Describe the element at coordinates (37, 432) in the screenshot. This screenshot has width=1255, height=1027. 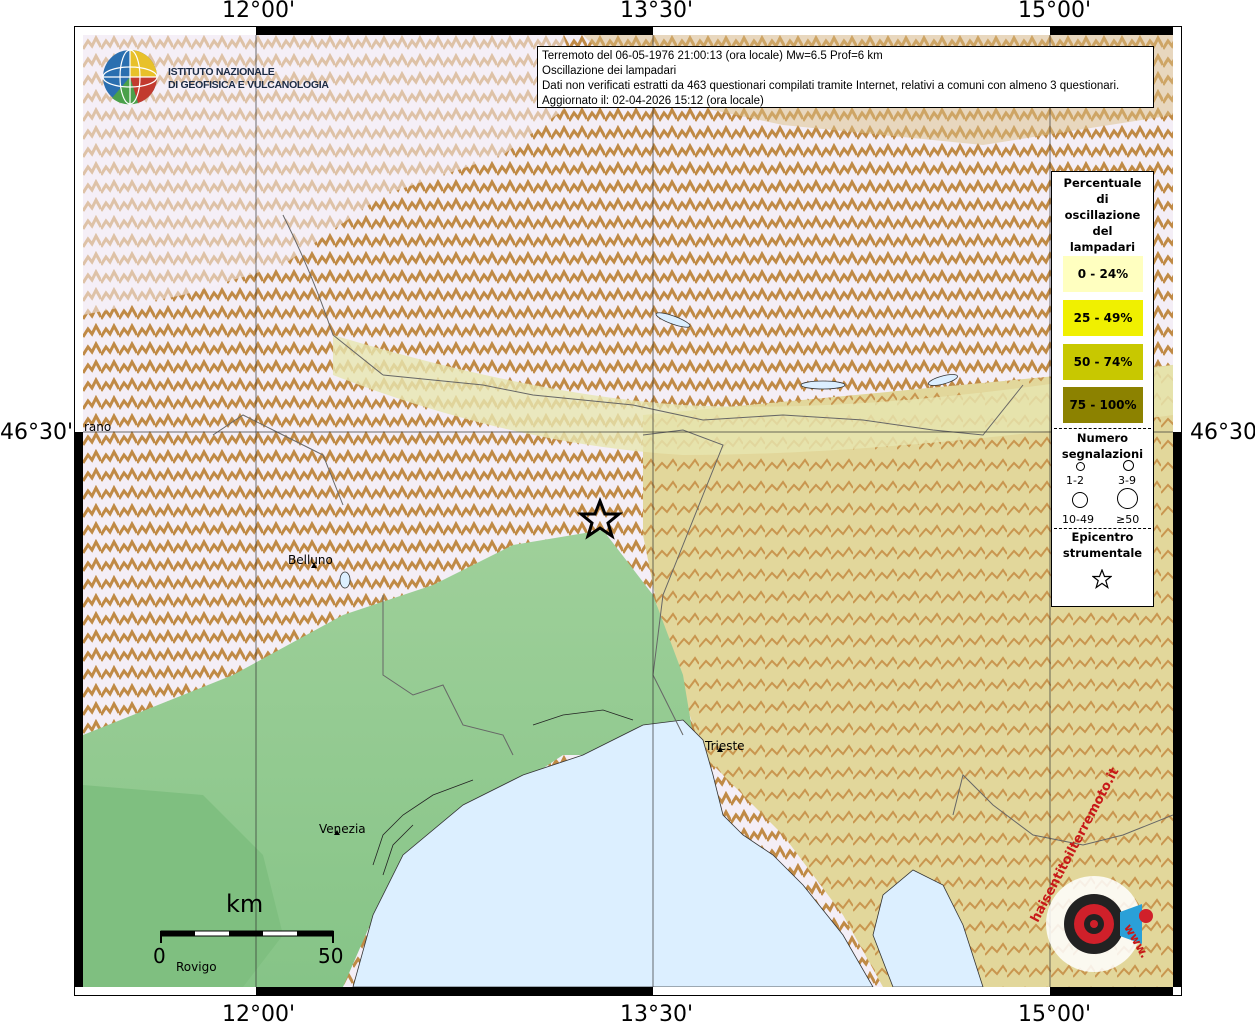
I see `lat-label-left: 46°30'` at that location.